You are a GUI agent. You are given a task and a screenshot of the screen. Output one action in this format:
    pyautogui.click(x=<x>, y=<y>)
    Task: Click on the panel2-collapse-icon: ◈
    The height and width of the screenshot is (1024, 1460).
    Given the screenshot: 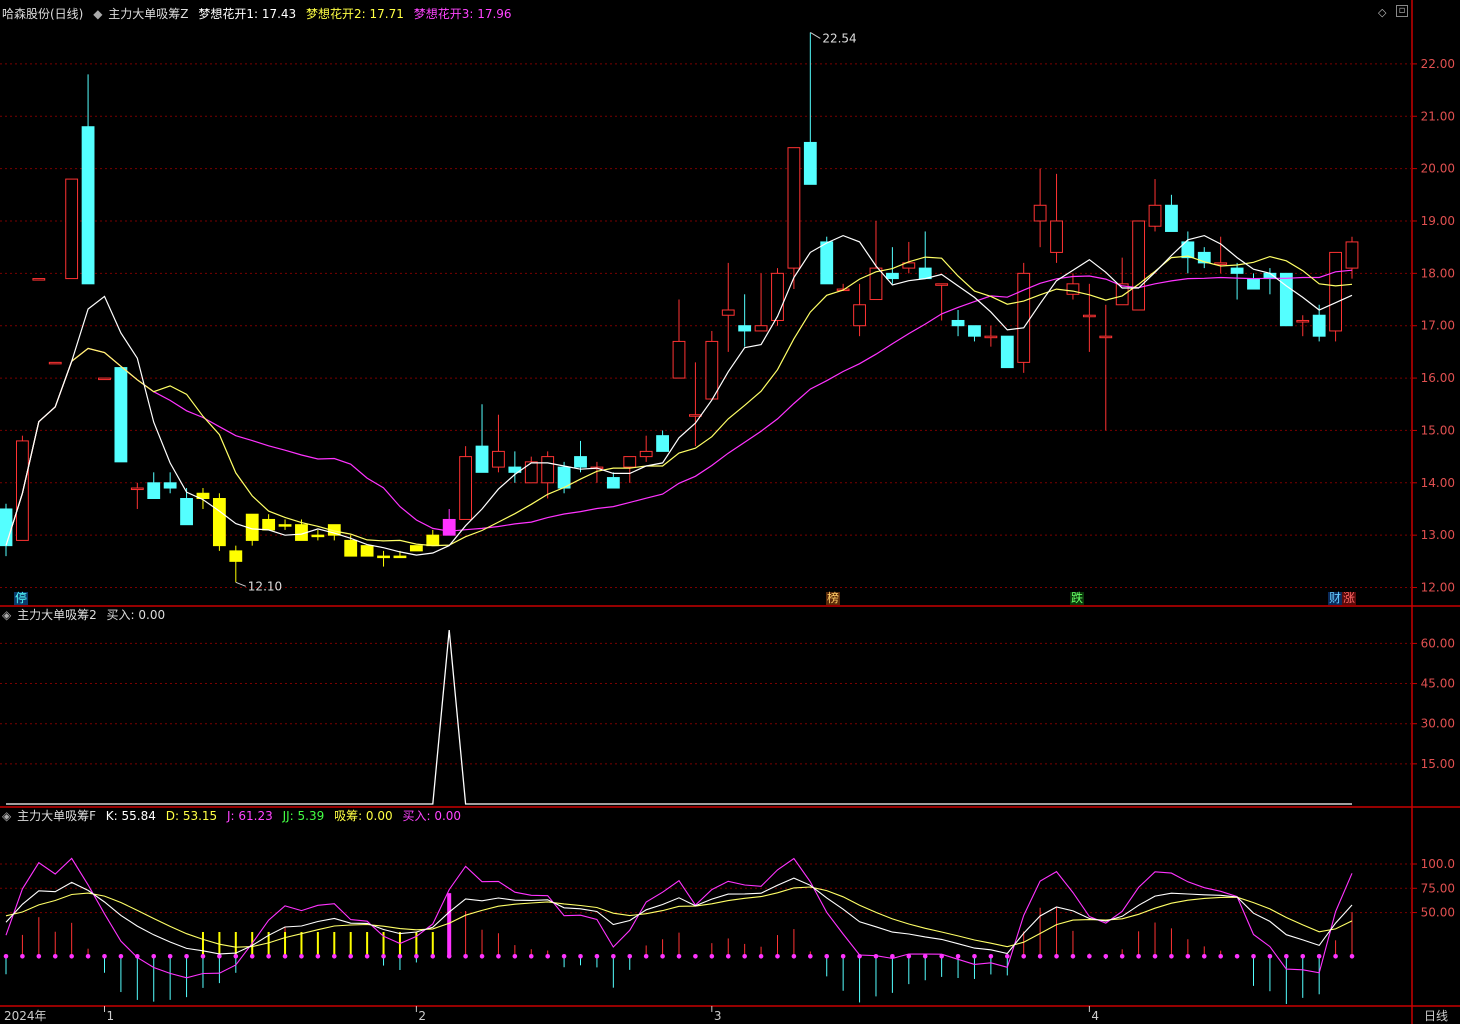 What is the action you would take?
    pyautogui.click(x=6, y=615)
    